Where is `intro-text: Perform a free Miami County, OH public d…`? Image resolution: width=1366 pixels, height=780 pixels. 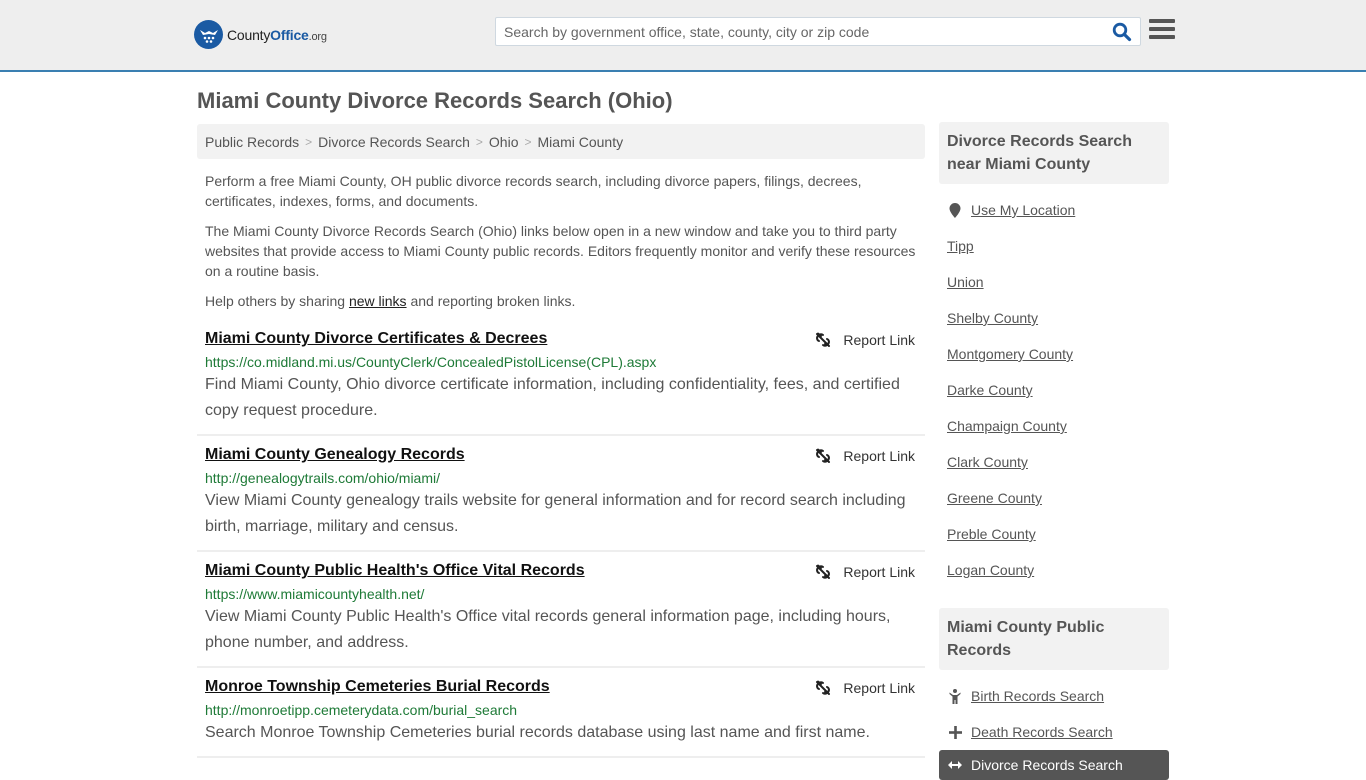 intro-text: Perform a free Miami County, OH public d… is located at coordinates (564, 246).